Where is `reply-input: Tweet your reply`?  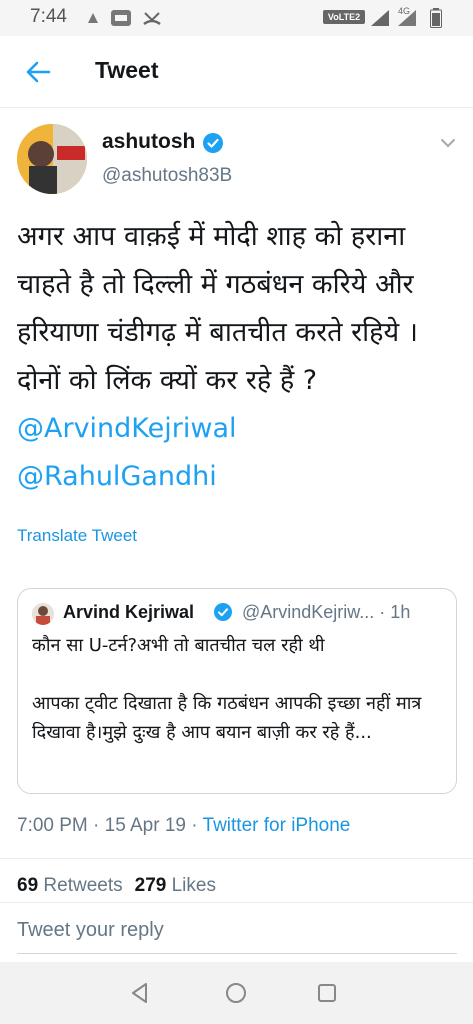
reply-input: Tweet your reply is located at coordinates (90, 930).